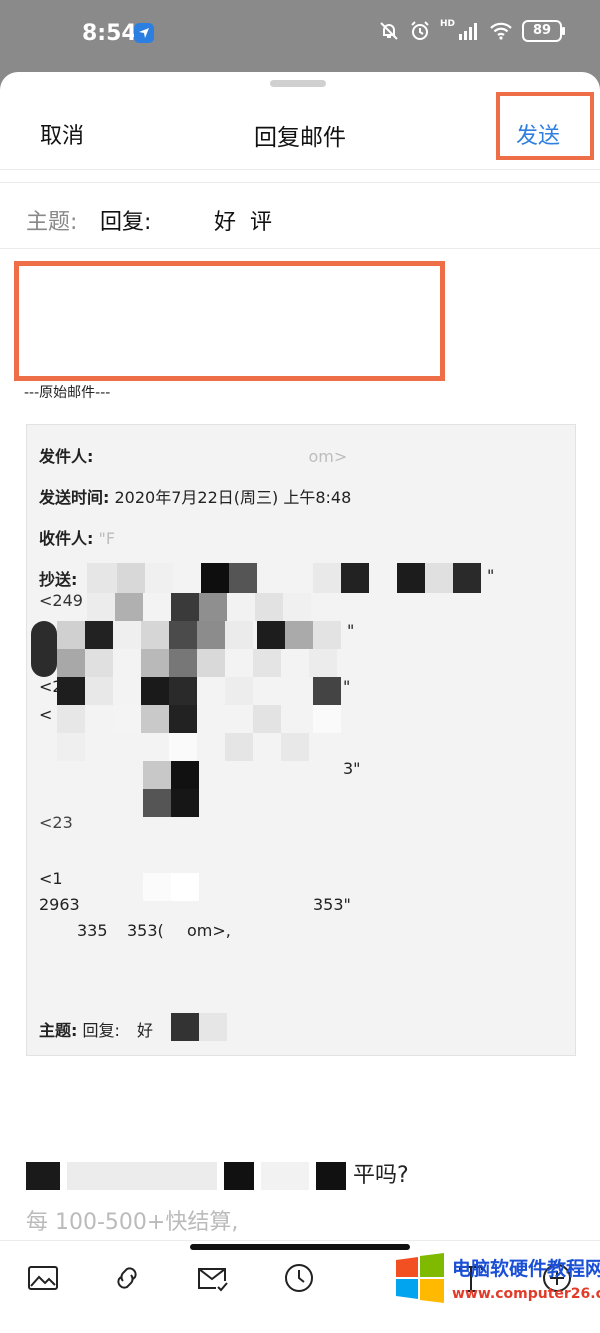  I want to click on cc-fragment: <, so click(46, 714).